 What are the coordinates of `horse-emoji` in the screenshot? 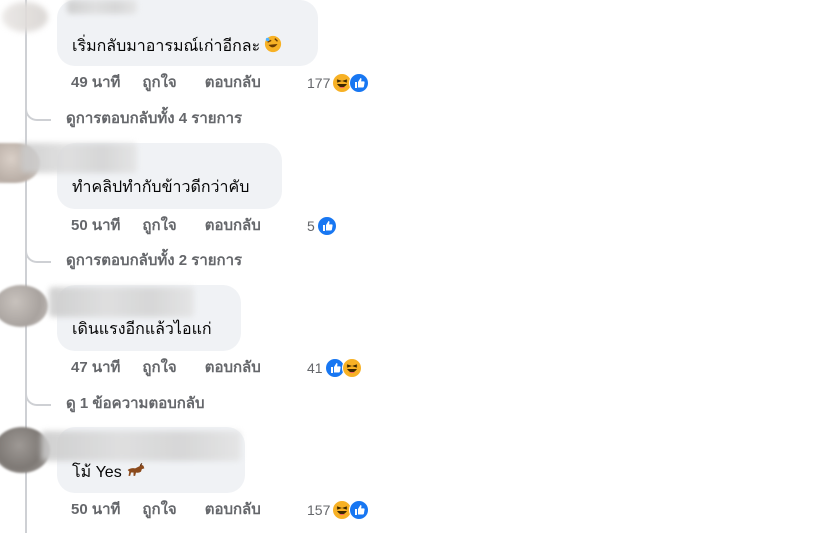 It's located at (136, 473).